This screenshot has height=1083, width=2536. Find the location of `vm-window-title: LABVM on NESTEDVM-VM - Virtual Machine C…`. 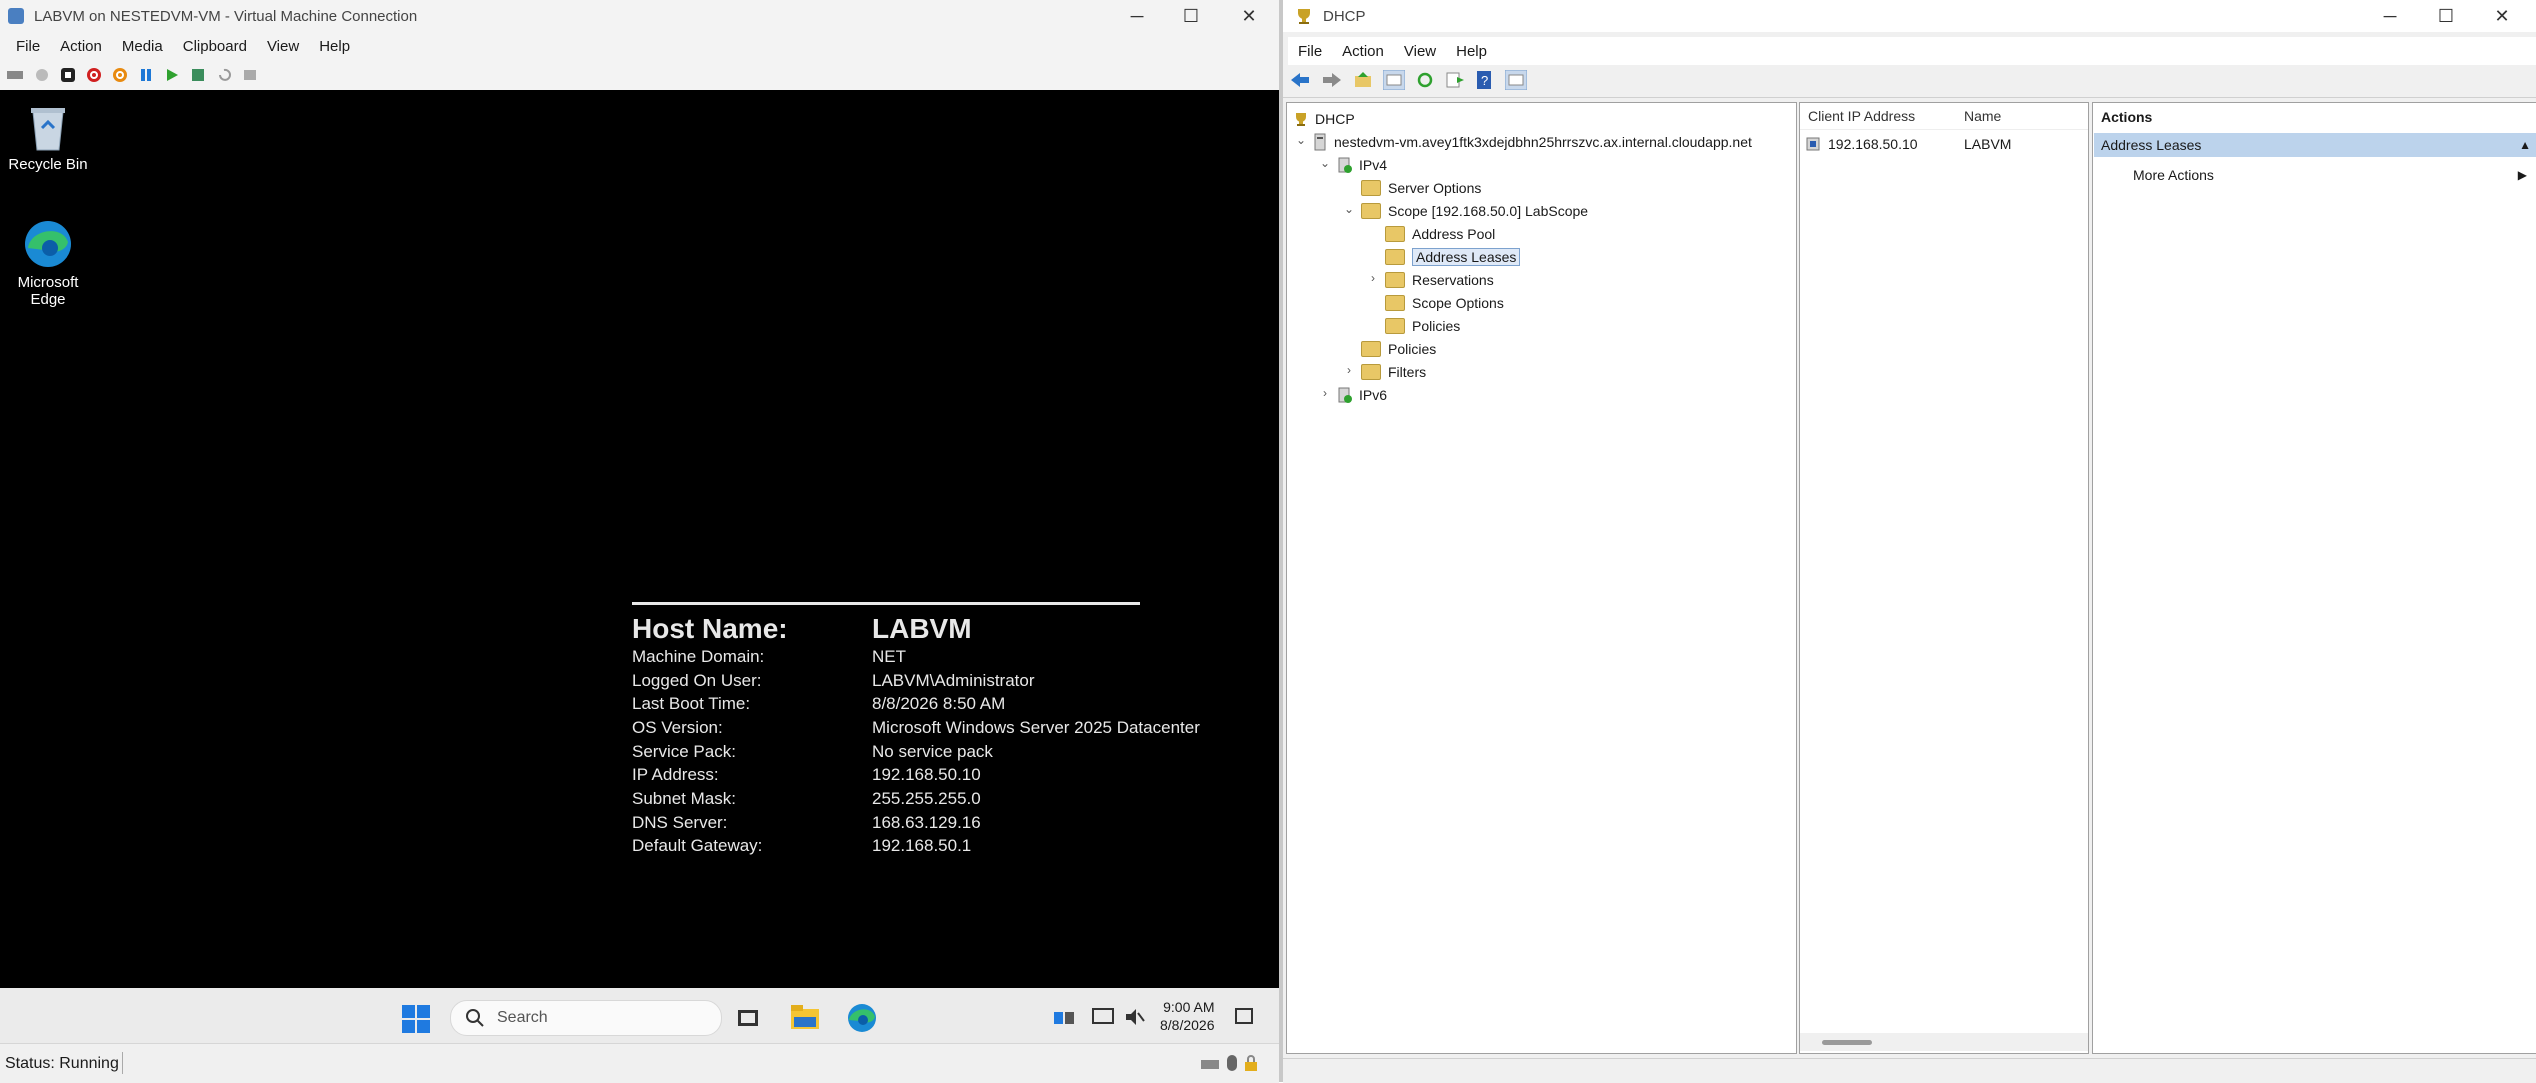

vm-window-title: LABVM on NESTEDVM-VM - Virtual Machine C… is located at coordinates (226, 16).